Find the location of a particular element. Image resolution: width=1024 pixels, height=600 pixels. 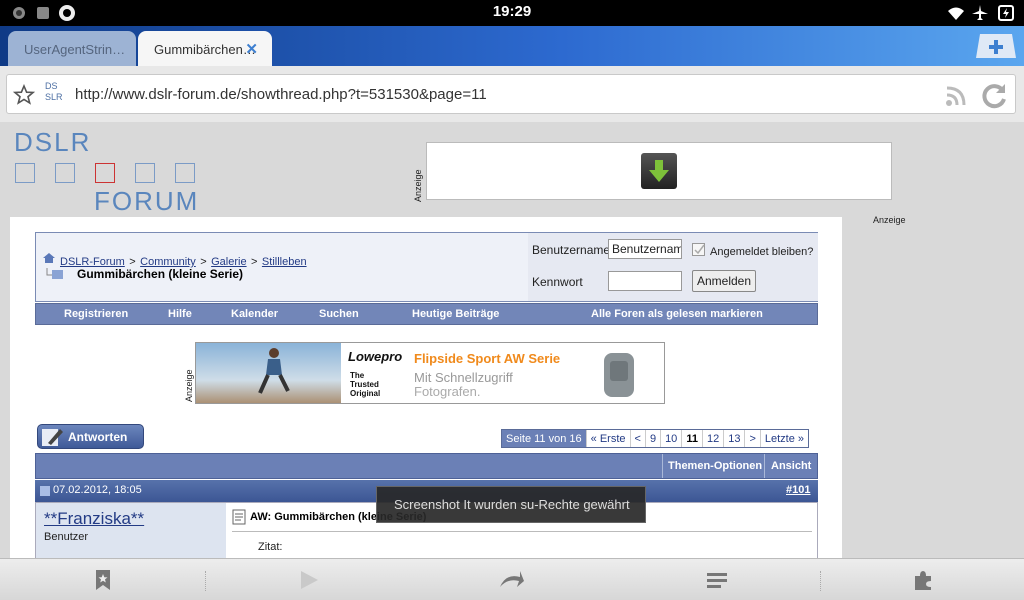

password-label: Kennwort is located at coordinates (557, 282).